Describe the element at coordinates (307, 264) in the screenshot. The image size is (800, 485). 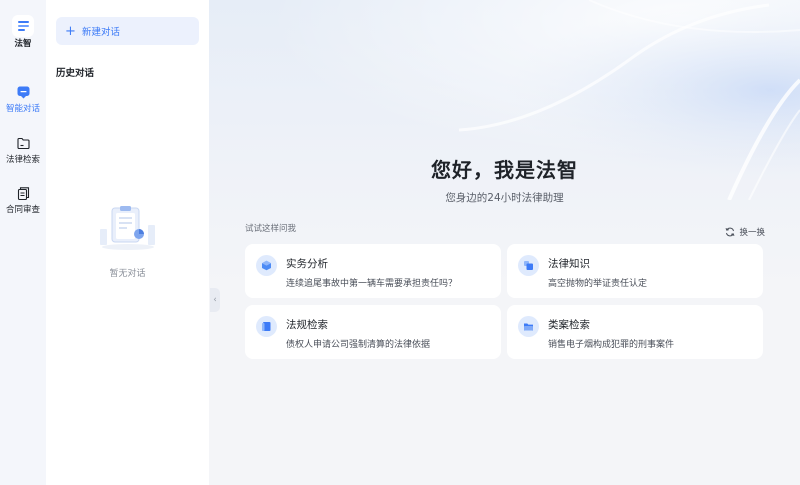
I see `card-title: 实务分析` at that location.